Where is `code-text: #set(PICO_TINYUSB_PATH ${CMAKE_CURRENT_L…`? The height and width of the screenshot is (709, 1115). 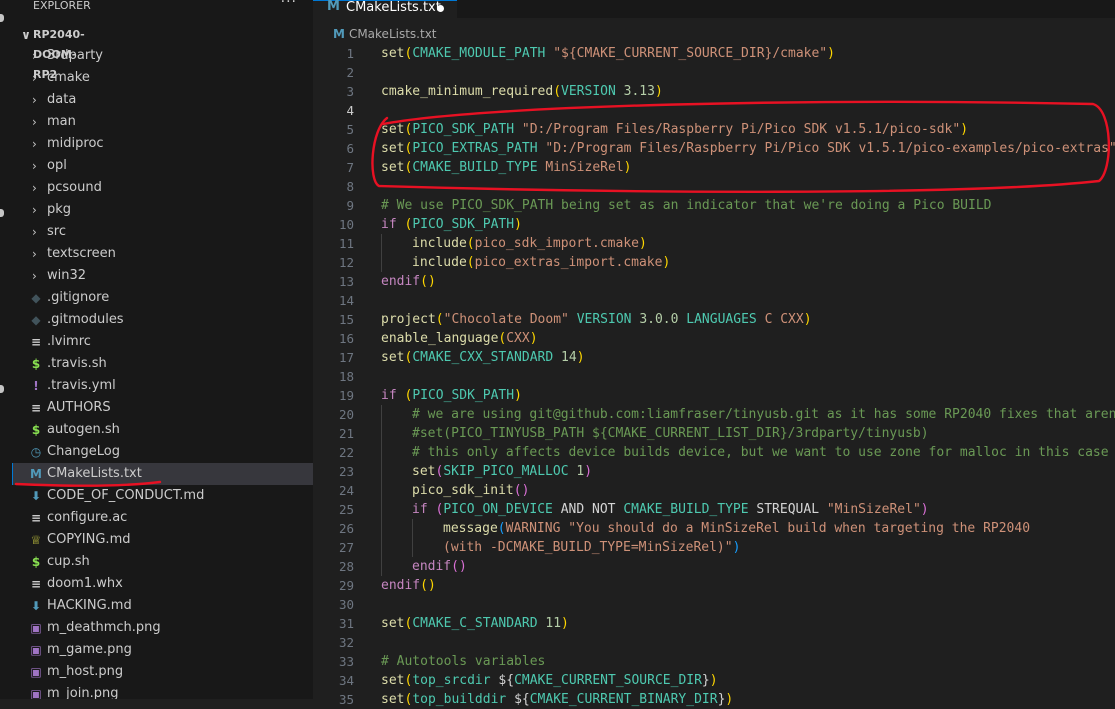
code-text: #set(PICO_TINYUSB_PATH ${CMAKE_CURRENT_L… is located at coordinates (670, 433).